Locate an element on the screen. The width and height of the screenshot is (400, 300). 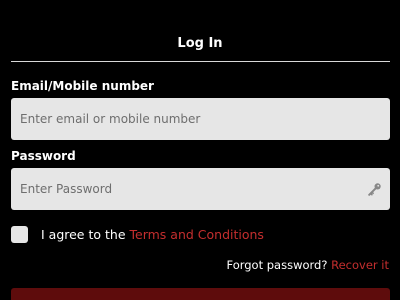
forgot-password-row: Forgot password? Recover it is located at coordinates (307, 265).